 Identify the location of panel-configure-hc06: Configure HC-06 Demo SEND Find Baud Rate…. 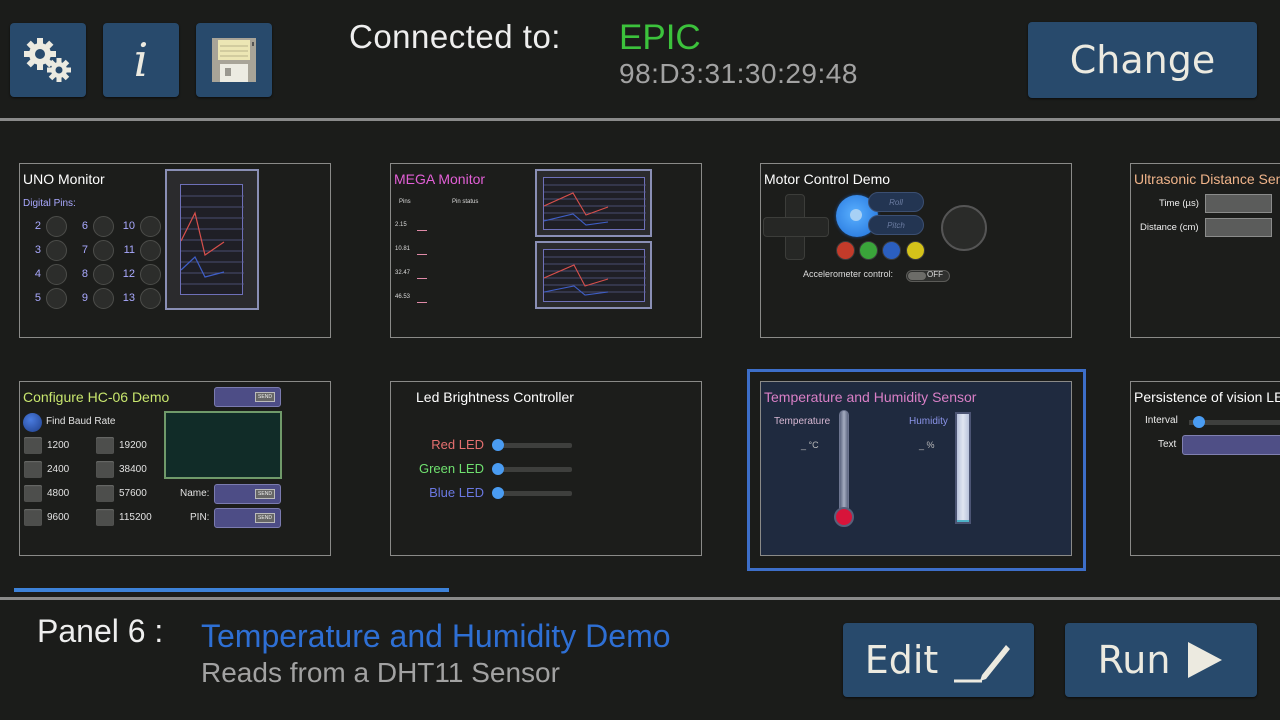
(175, 468).